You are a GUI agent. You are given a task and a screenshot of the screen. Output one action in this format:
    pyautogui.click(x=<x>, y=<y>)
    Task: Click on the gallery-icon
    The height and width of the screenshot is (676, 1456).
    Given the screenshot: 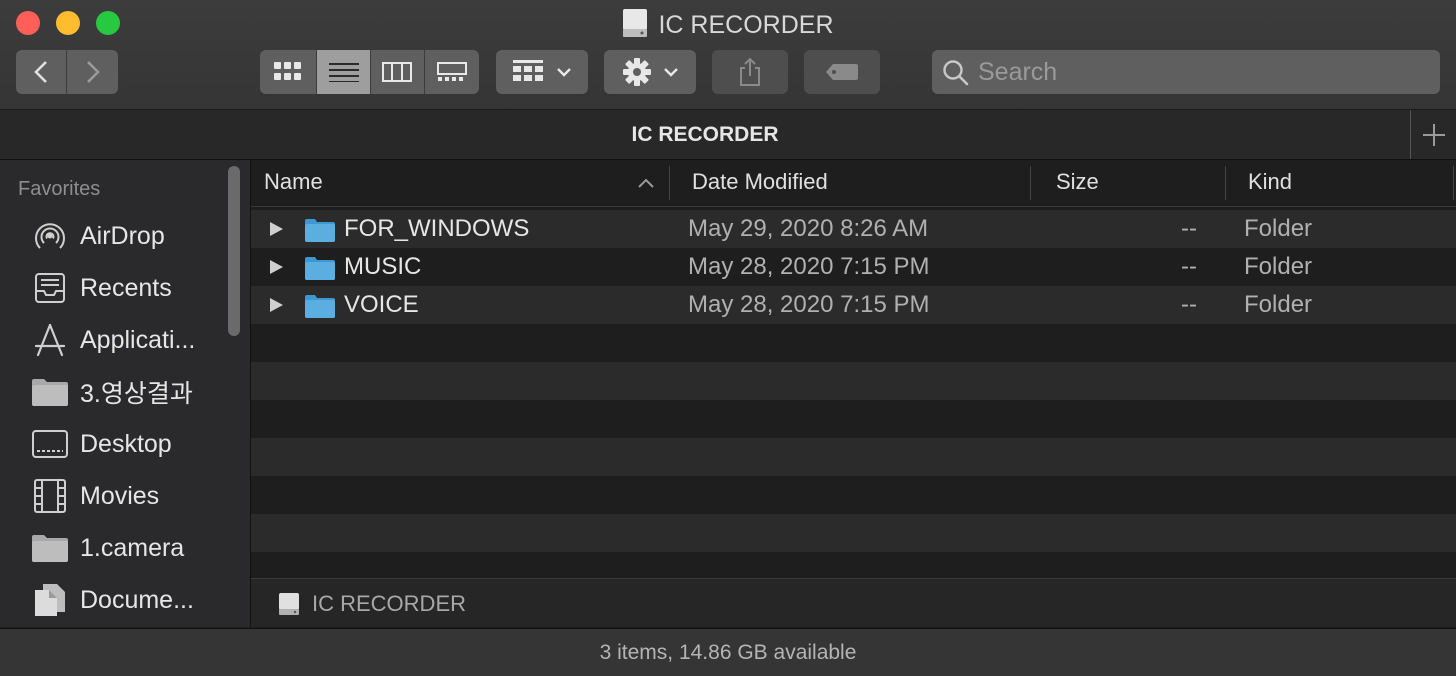 What is the action you would take?
    pyautogui.click(x=451, y=71)
    